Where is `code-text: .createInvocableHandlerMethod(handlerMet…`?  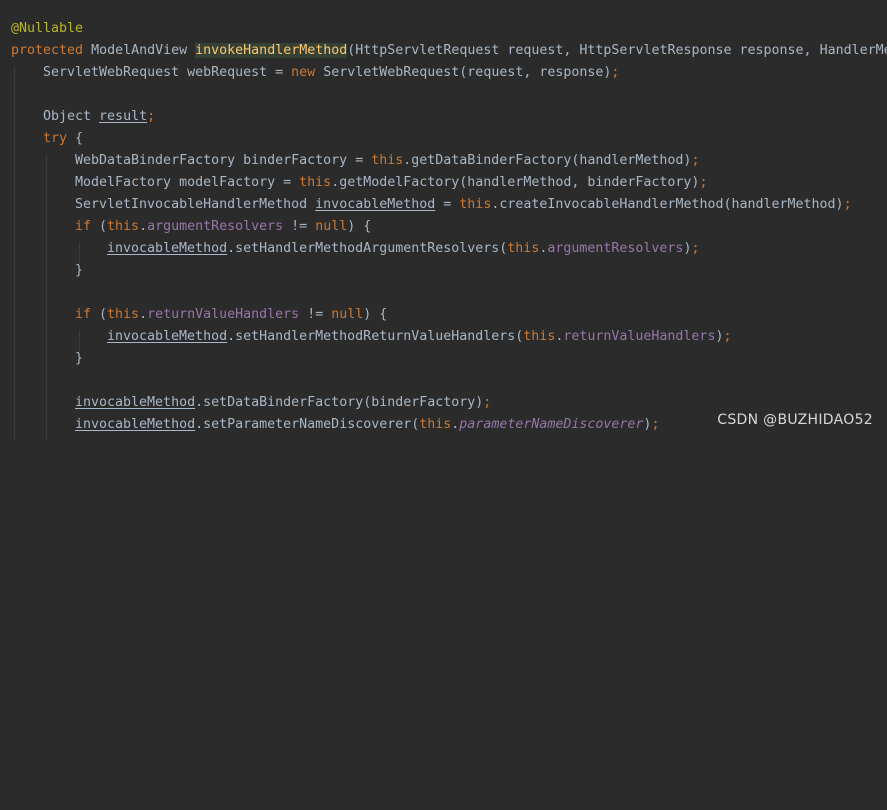 code-text: .createInvocableHandlerMethod(handlerMet… is located at coordinates (667, 204).